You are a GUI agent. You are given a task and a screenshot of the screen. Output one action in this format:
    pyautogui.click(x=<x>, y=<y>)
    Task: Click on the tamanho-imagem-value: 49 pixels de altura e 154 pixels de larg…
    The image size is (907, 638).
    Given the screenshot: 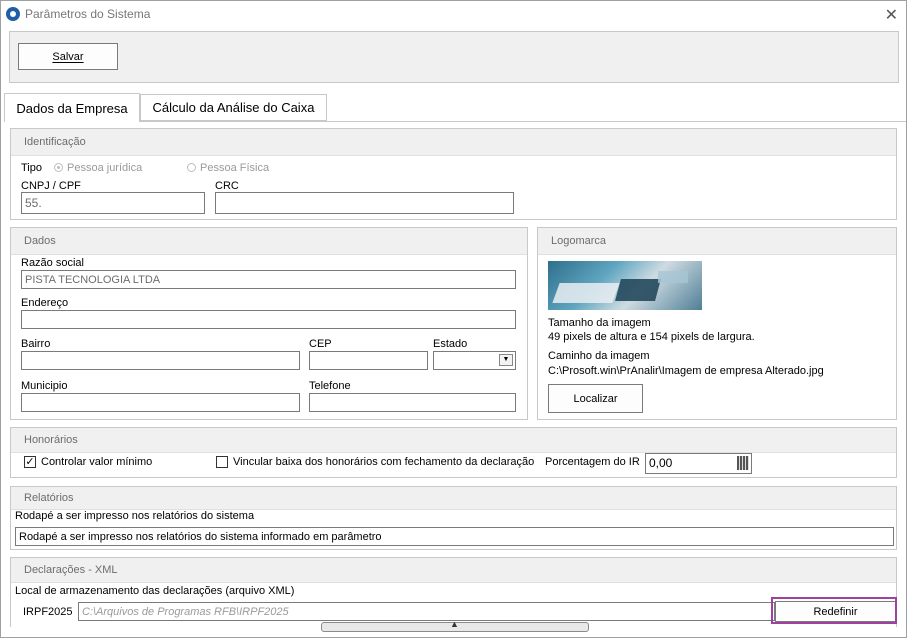 What is the action you would take?
    pyautogui.click(x=651, y=337)
    